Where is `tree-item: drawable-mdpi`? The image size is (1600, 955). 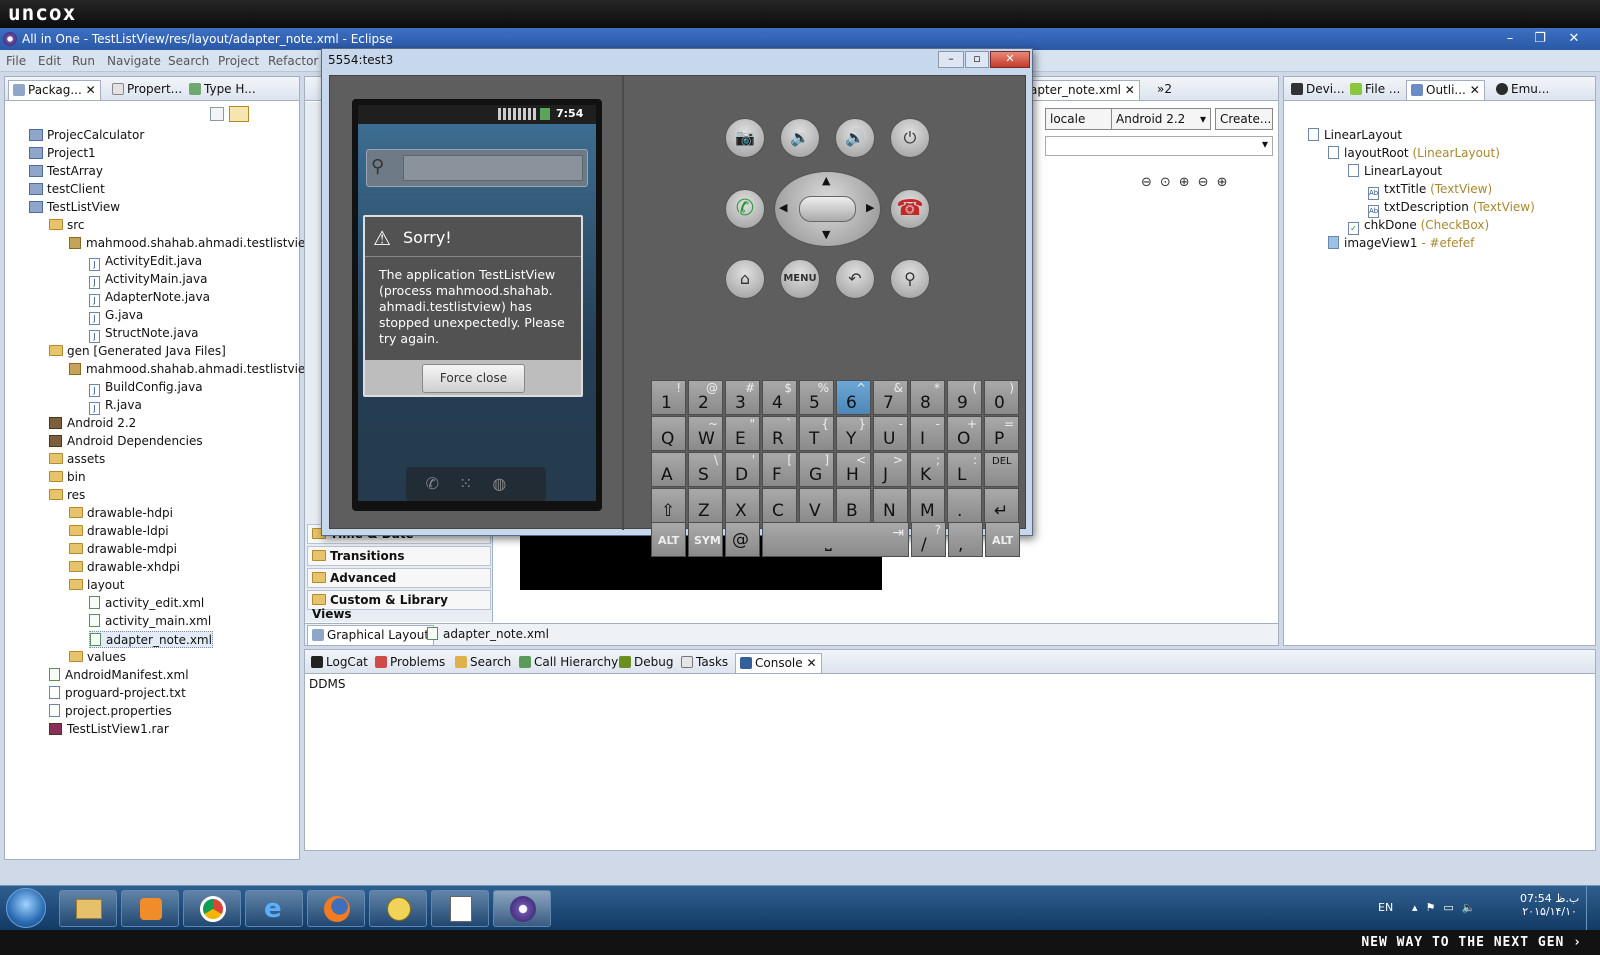
tree-item: drawable-mdpi is located at coordinates (123, 549).